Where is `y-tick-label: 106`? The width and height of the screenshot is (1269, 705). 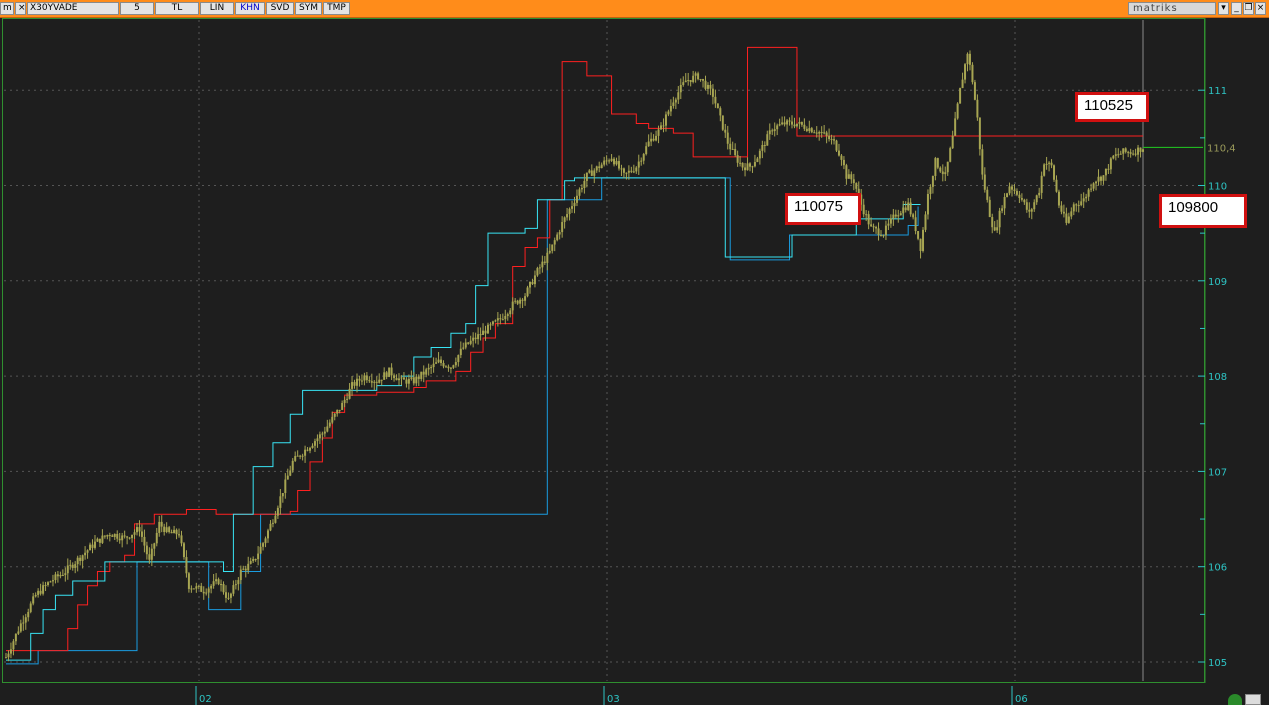 y-tick-label: 106 is located at coordinates (1217, 568).